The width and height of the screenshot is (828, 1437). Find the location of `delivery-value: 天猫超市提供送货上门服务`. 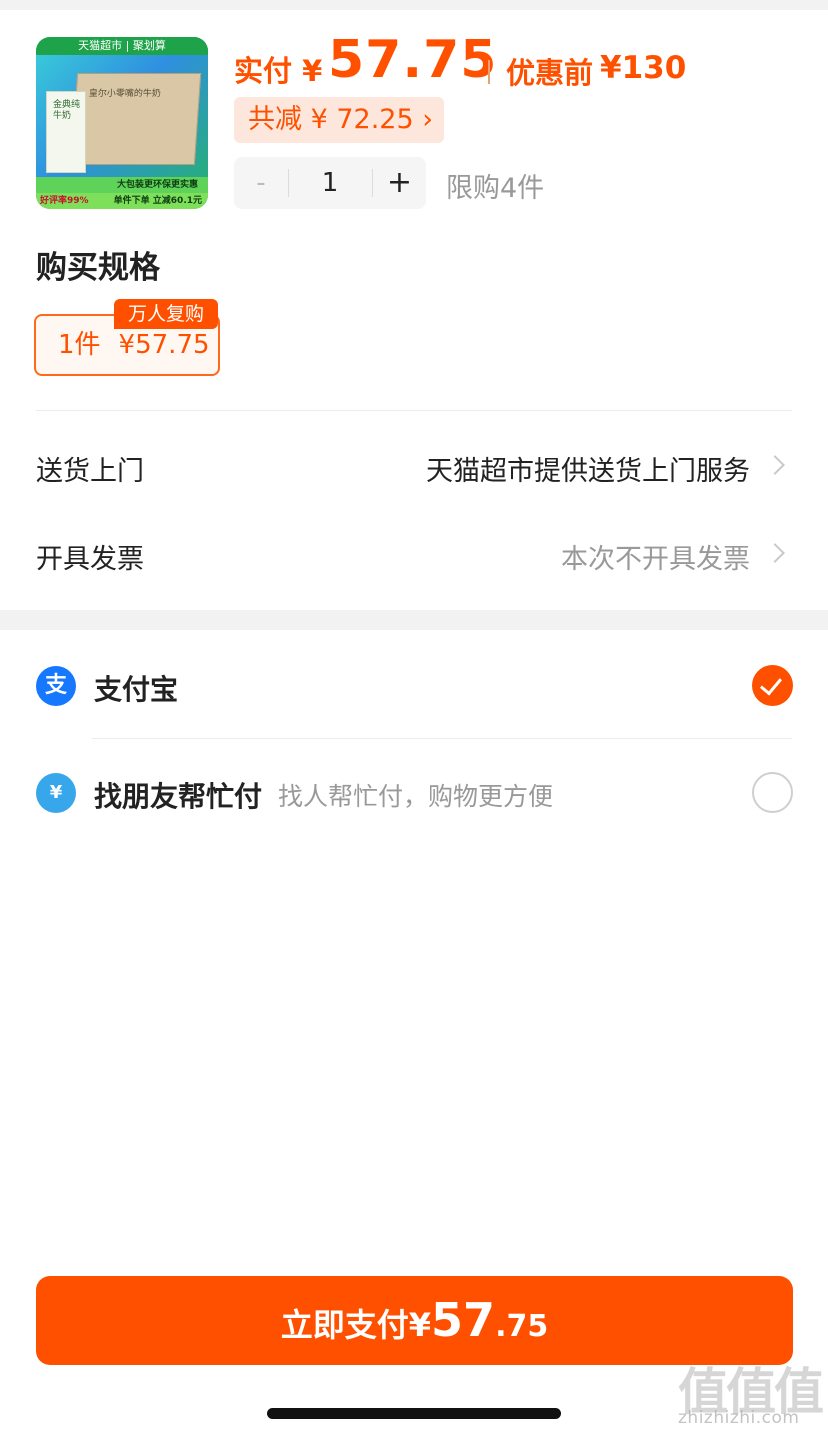

delivery-value: 天猫超市提供送货上门服务 is located at coordinates (588, 471).